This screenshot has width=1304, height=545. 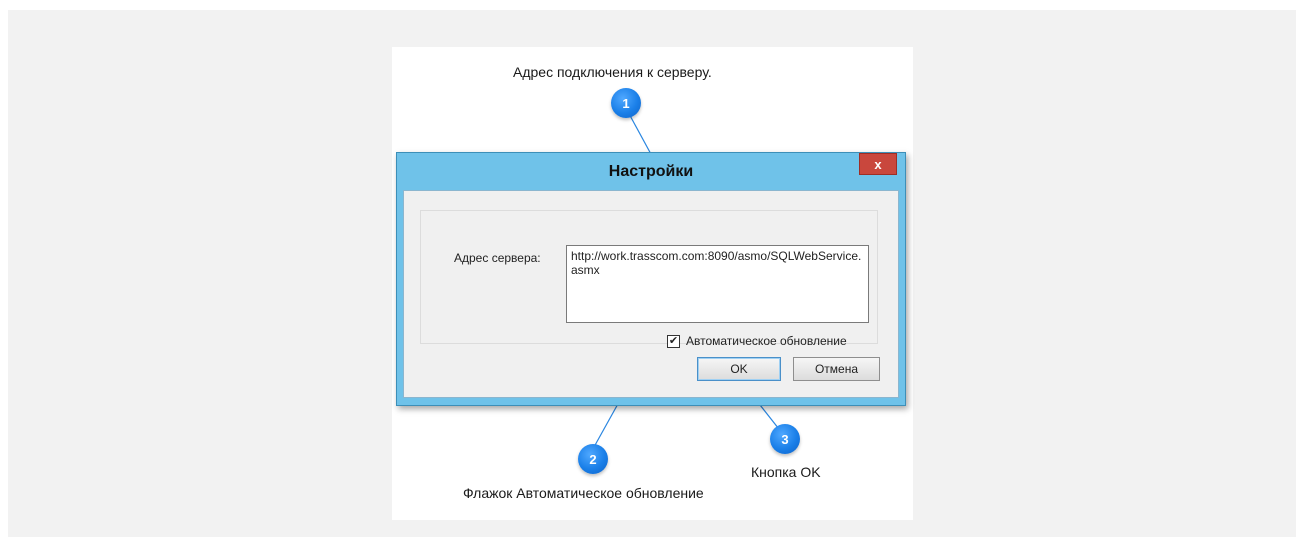 I want to click on auto-update-row: ✔ Автоматическое обновление, so click(x=757, y=341).